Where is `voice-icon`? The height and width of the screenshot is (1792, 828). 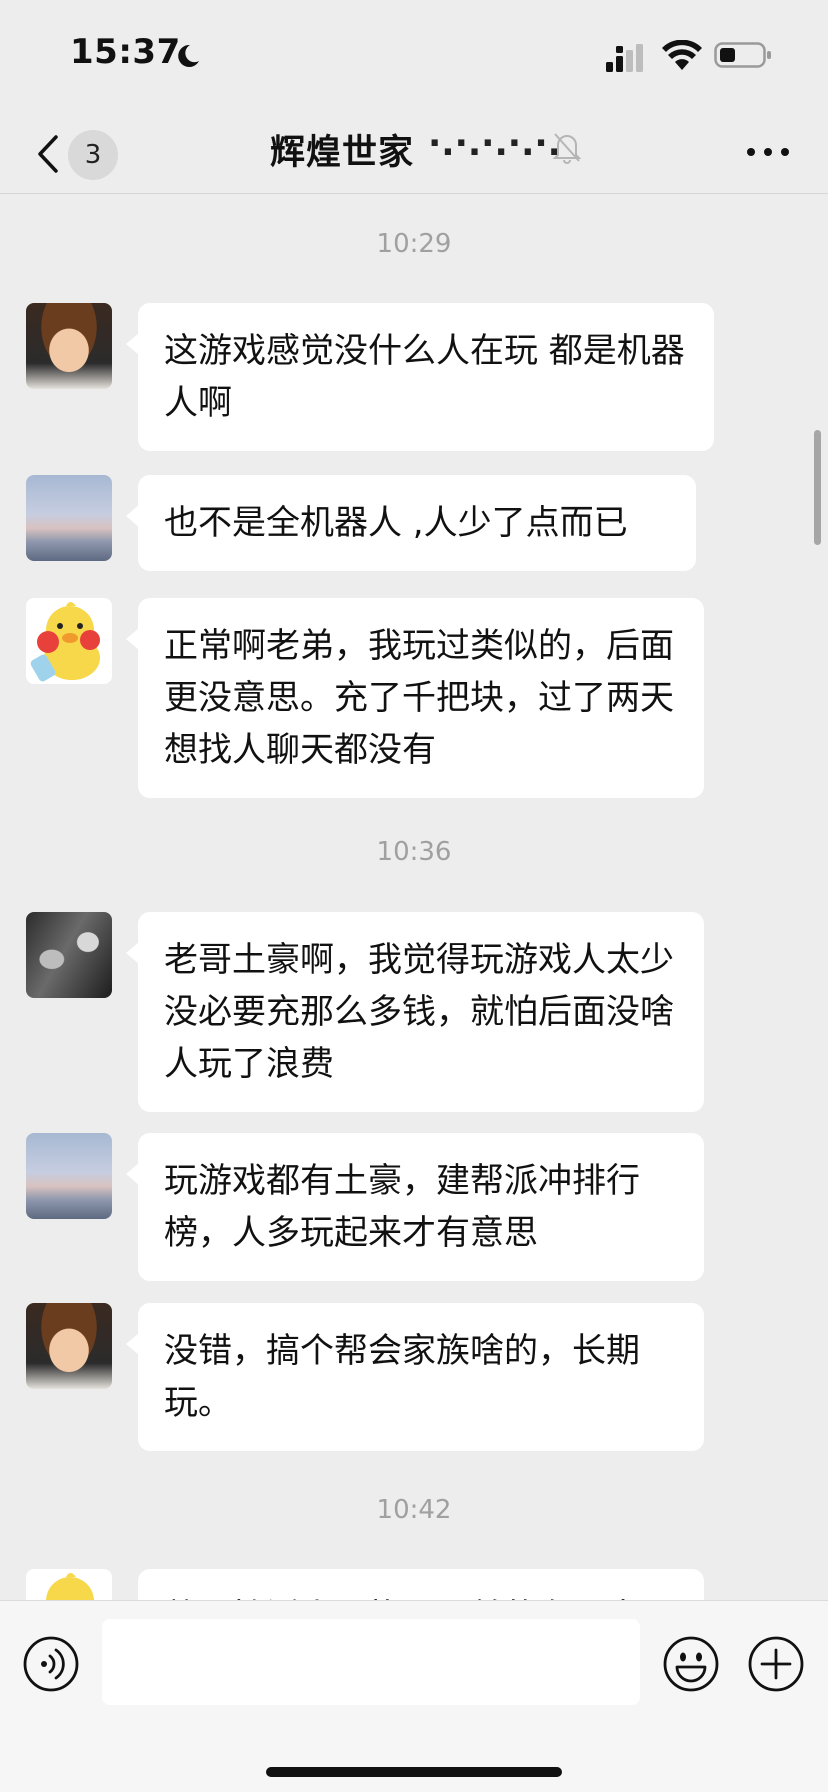
voice-icon is located at coordinates (51, 1664).